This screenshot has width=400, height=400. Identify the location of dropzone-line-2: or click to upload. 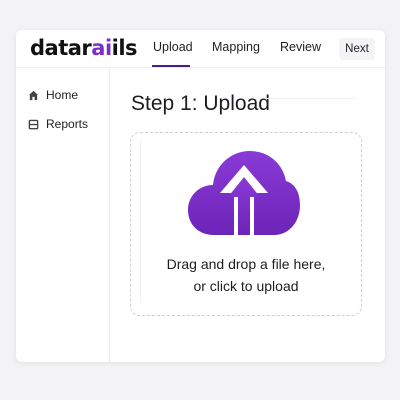
(246, 286).